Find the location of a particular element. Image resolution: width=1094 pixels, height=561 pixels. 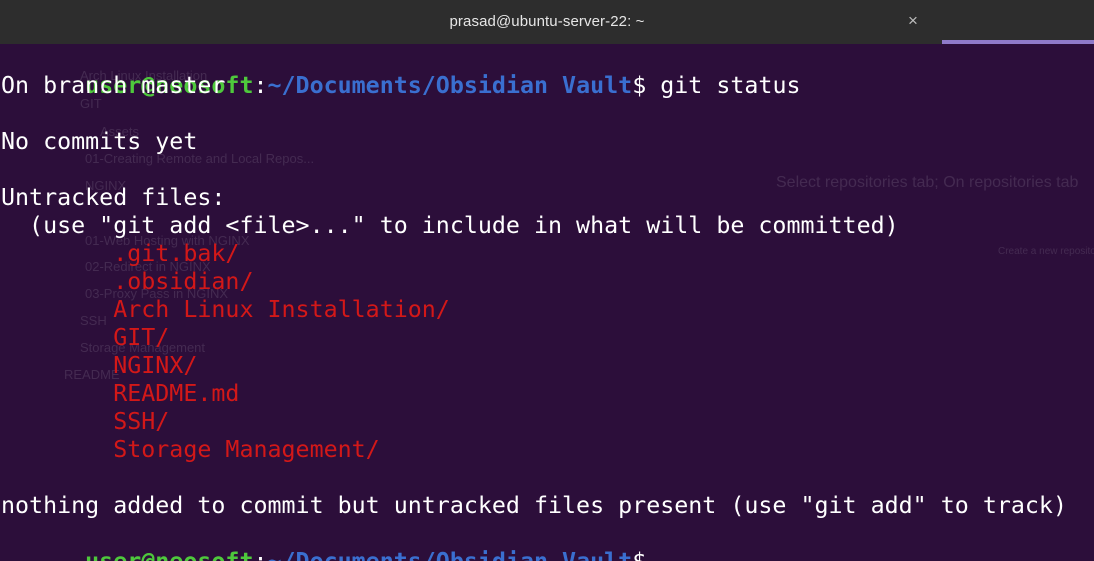

untracked-file: NGINX/ is located at coordinates (99, 365).